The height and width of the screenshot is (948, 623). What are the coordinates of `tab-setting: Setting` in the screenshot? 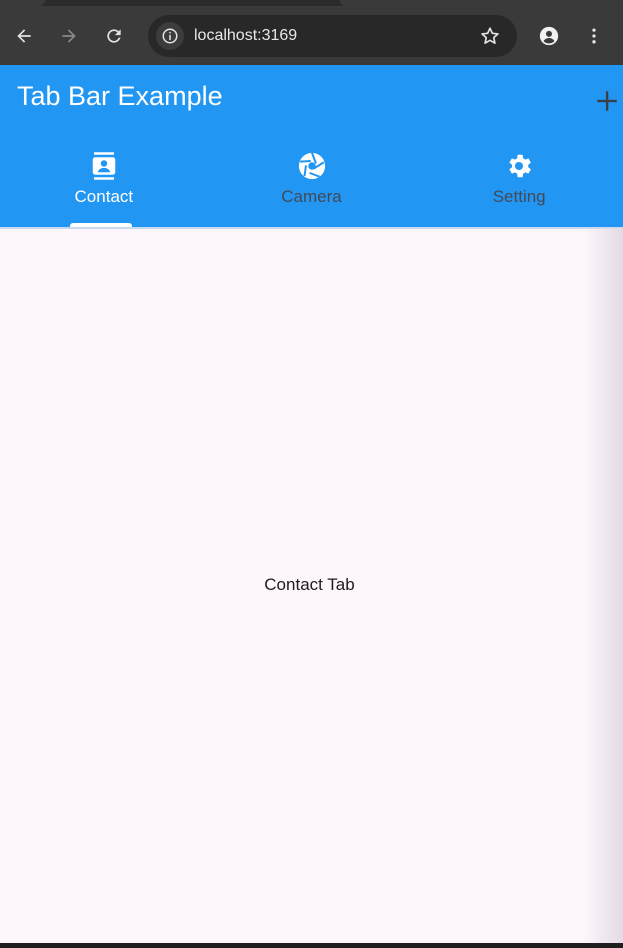 It's located at (519, 186).